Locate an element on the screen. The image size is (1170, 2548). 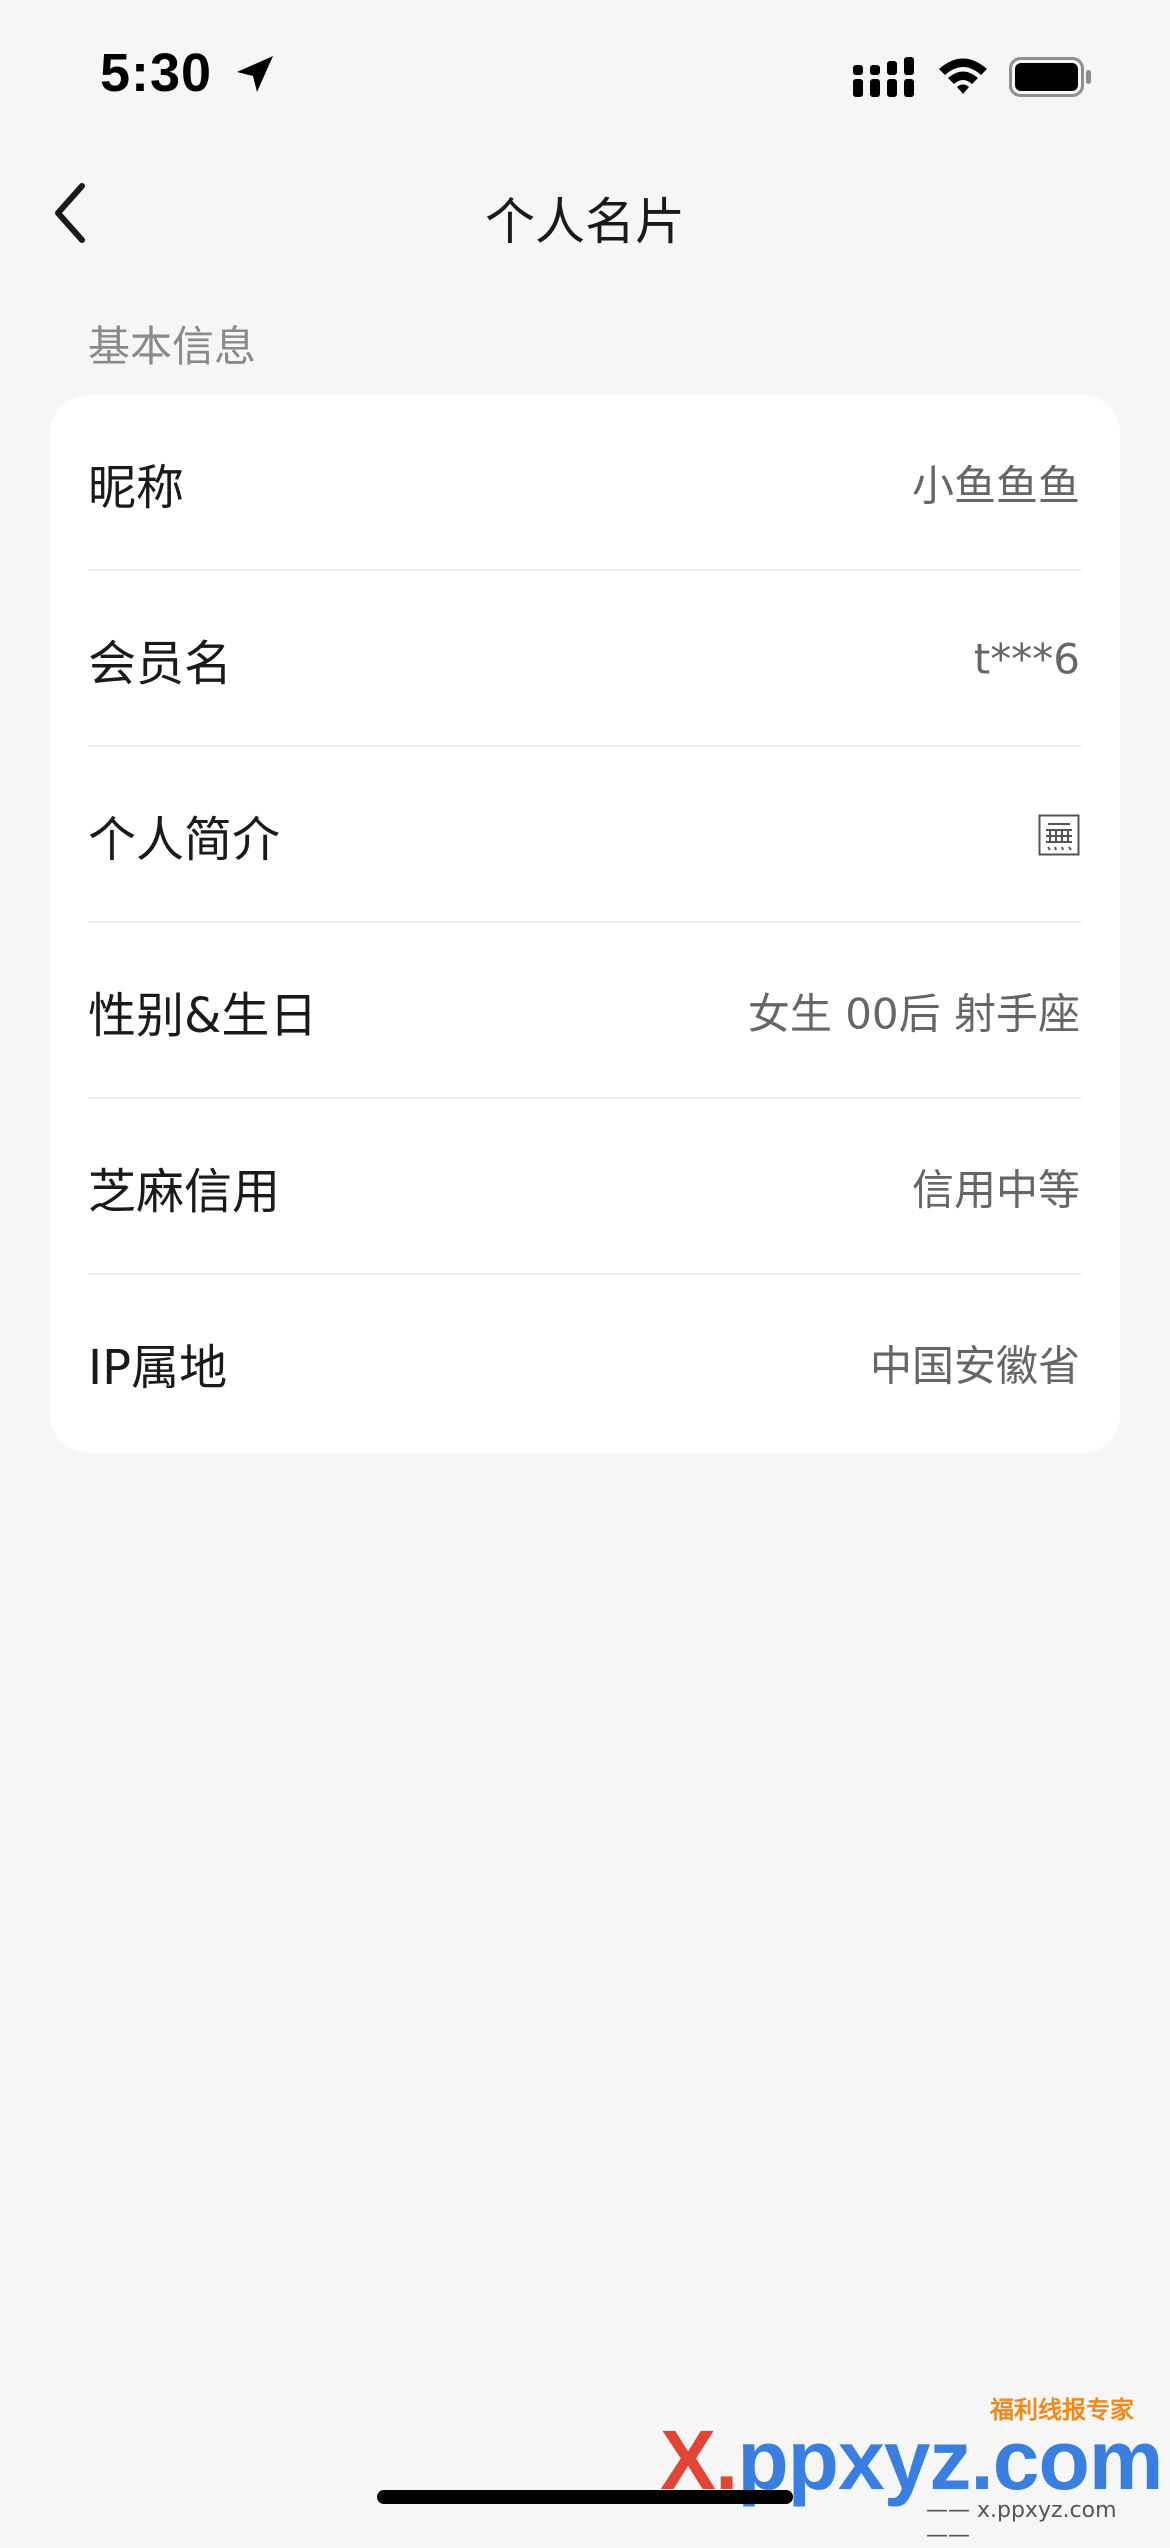
watermark-domain: ppxyz.com is located at coordinates (950, 2460).